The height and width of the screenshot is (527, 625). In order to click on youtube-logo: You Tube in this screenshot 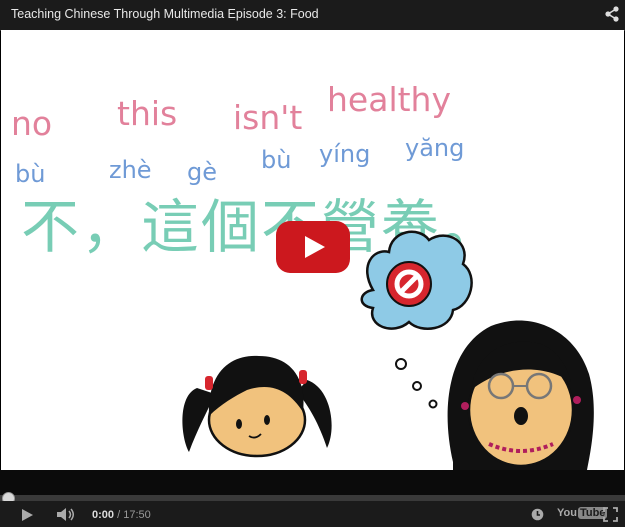, I will do `click(582, 513)`.